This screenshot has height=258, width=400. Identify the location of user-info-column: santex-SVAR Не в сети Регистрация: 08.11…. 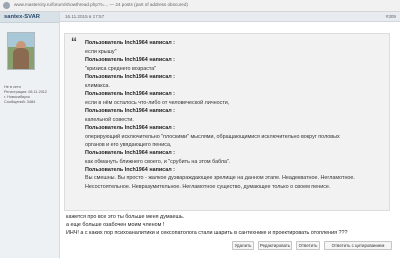
(30, 135).